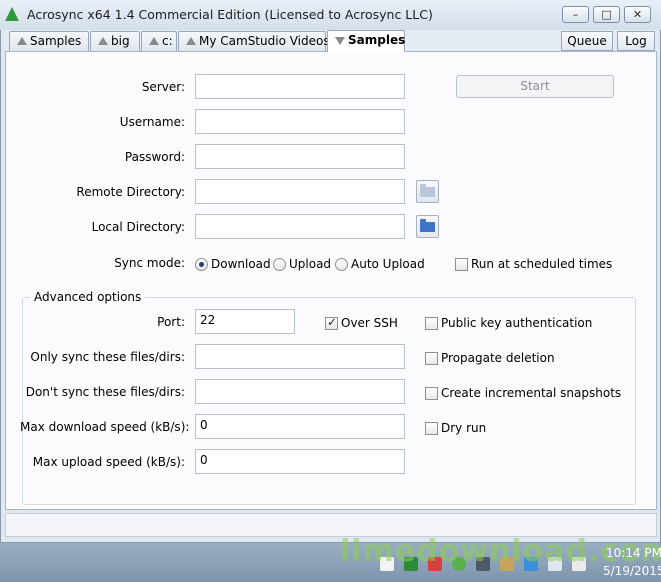 The image size is (661, 582). Describe the element at coordinates (498, 358) in the screenshot. I see `propagate-deletion-label: Propagate deletion` at that location.